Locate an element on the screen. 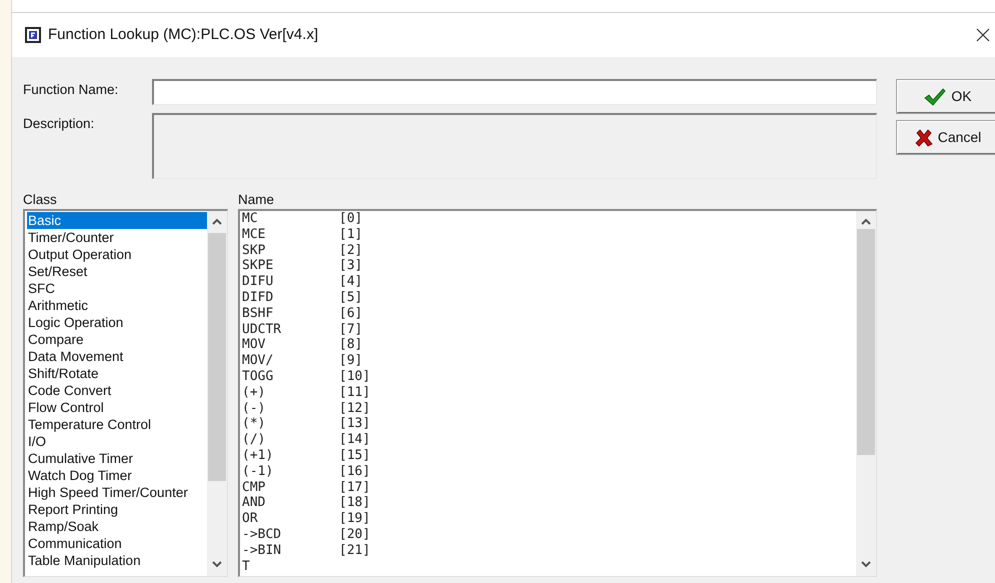 The image size is (995, 583). name-list-item: CMP [17] is located at coordinates (549, 488).